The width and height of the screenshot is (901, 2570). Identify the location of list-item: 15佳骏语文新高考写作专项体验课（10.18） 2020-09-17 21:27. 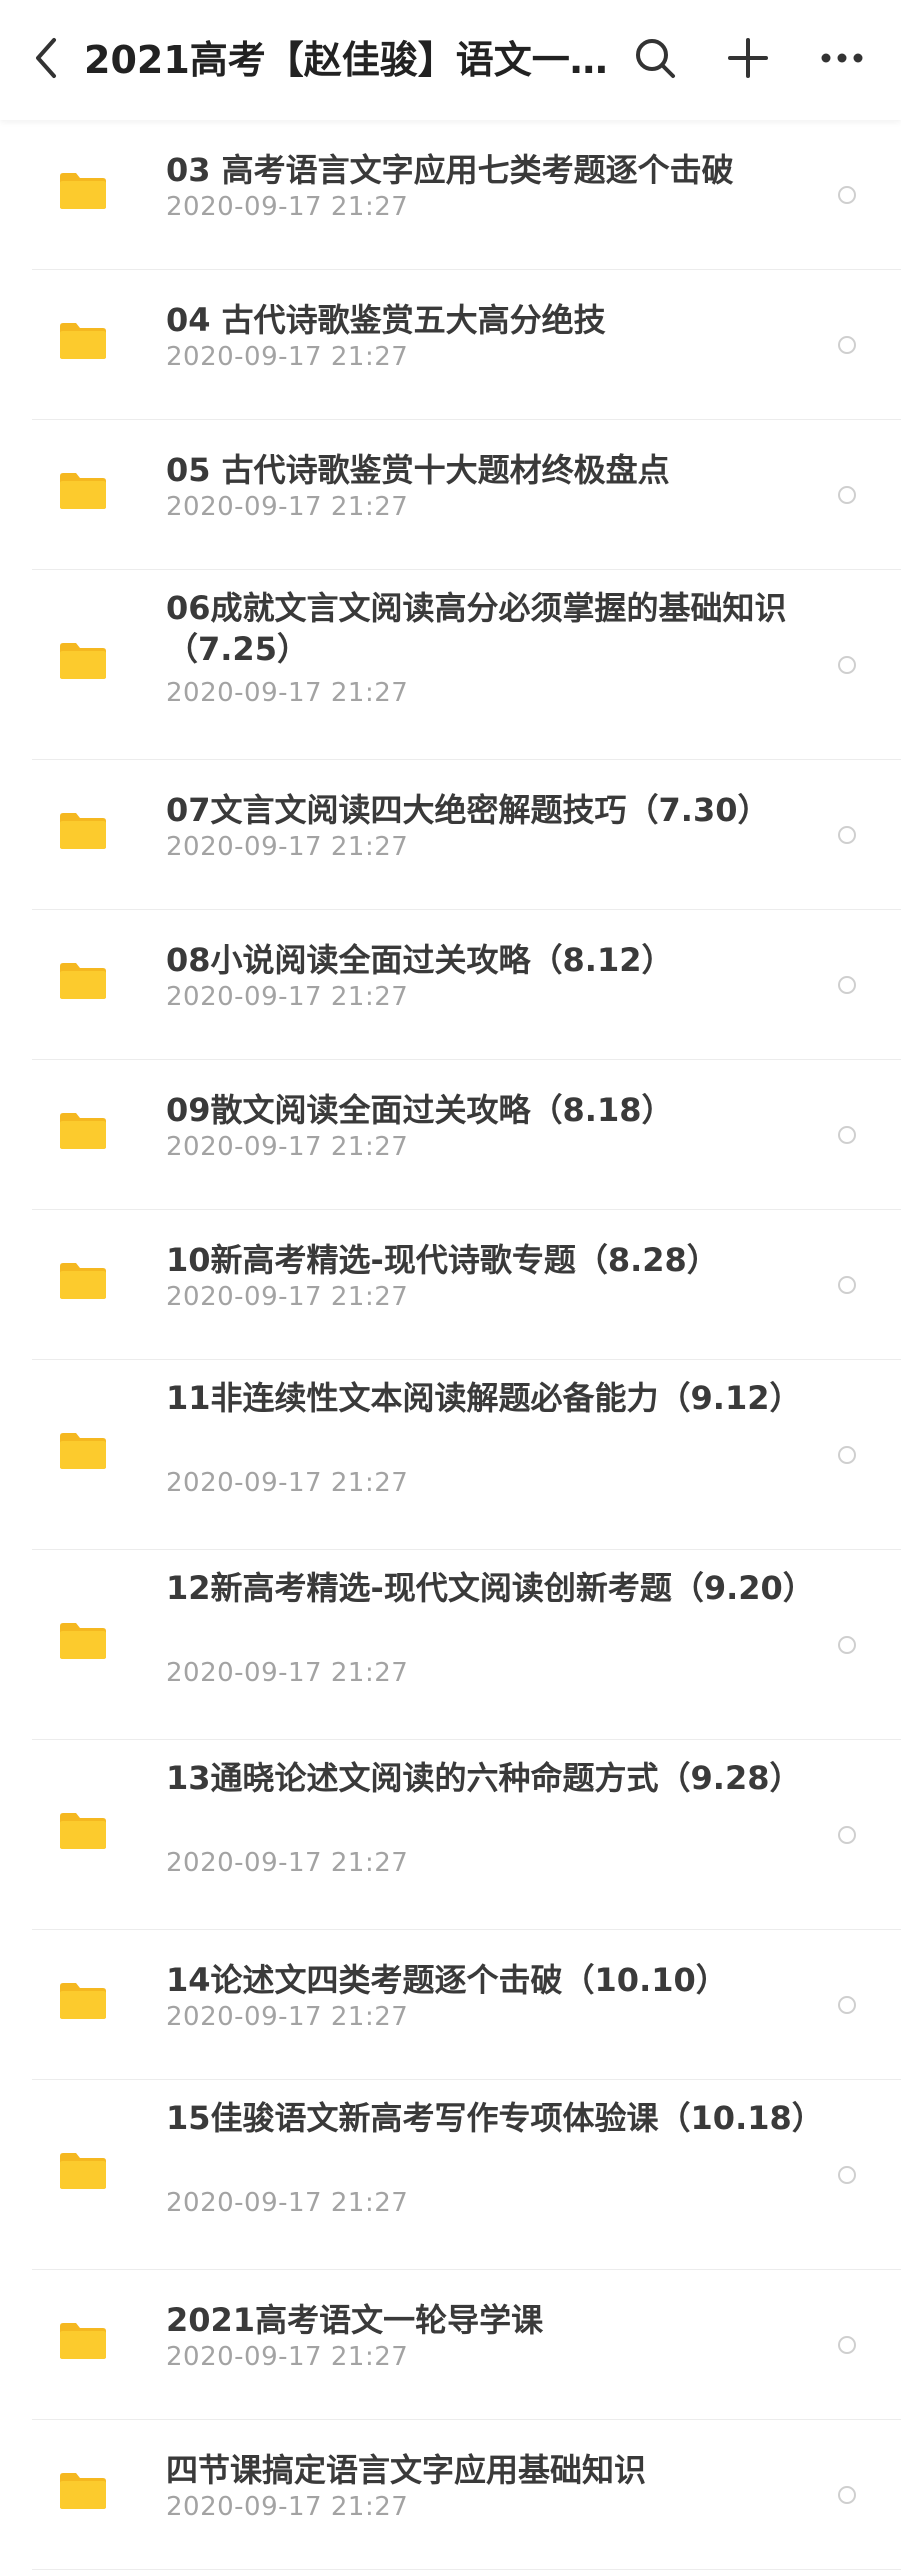
(450, 2175).